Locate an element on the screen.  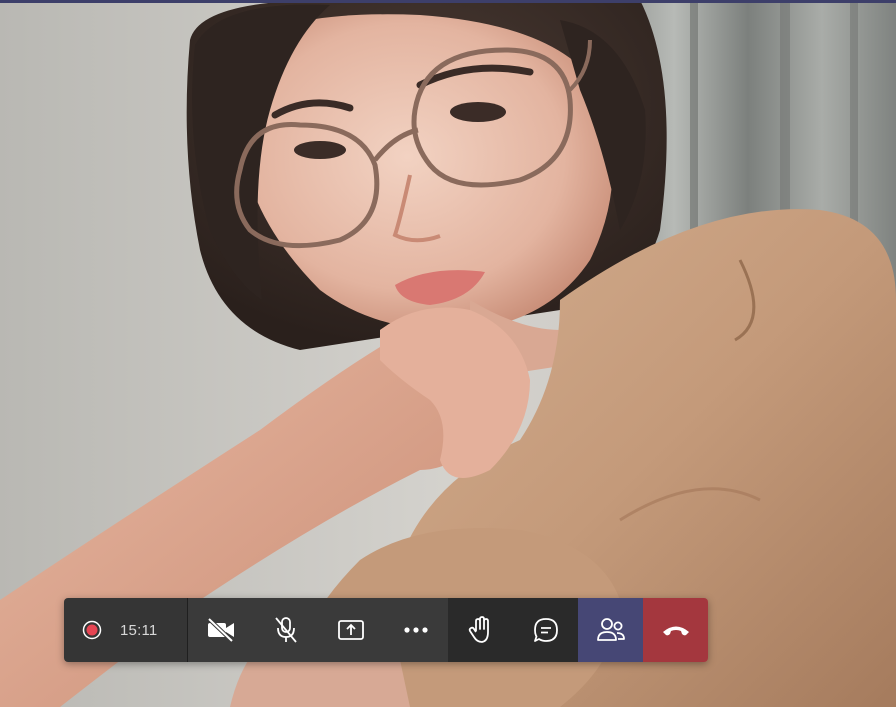
hang-up-icon is located at coordinates (675, 631).